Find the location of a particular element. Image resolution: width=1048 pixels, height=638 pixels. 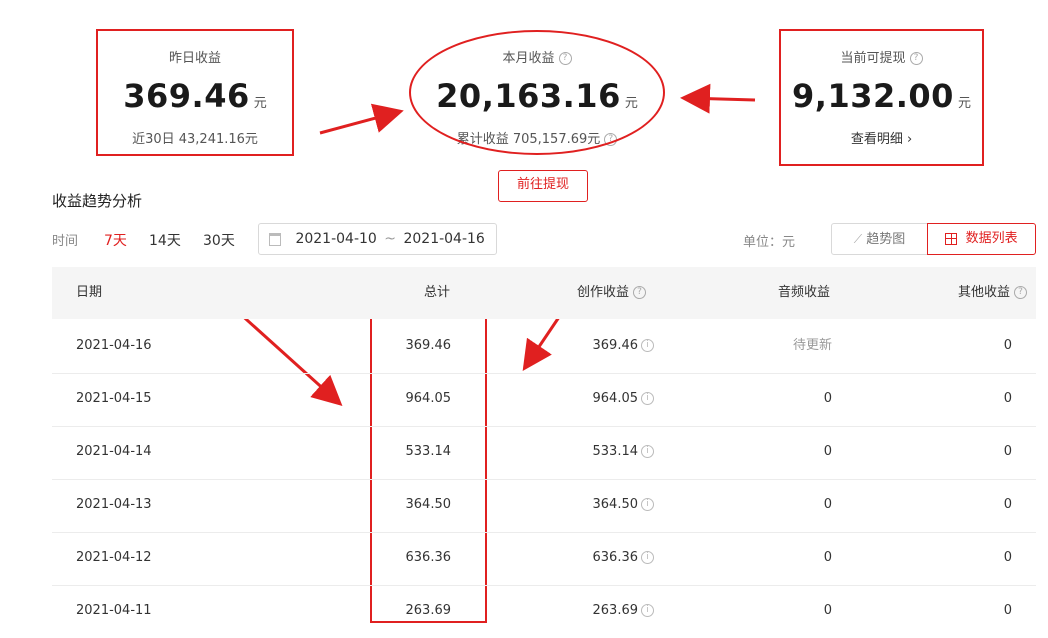

table-row: 2021-04-13 364.50 364.50 i 0 0 is located at coordinates (544, 506).